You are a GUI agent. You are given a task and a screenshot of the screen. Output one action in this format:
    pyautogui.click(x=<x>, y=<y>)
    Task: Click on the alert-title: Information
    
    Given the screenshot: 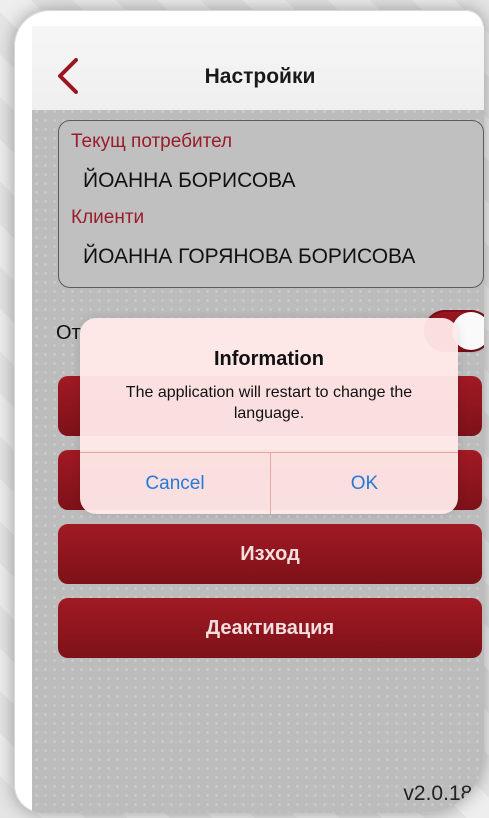 What is the action you would take?
    pyautogui.click(x=269, y=359)
    